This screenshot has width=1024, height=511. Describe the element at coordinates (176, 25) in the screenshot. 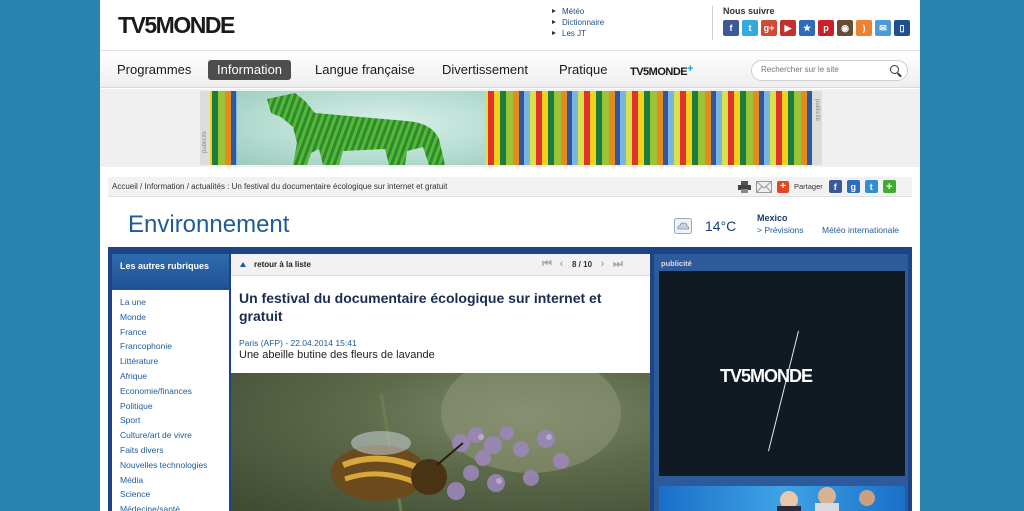

I see `tv5monde-logo: TV5MONDE` at that location.